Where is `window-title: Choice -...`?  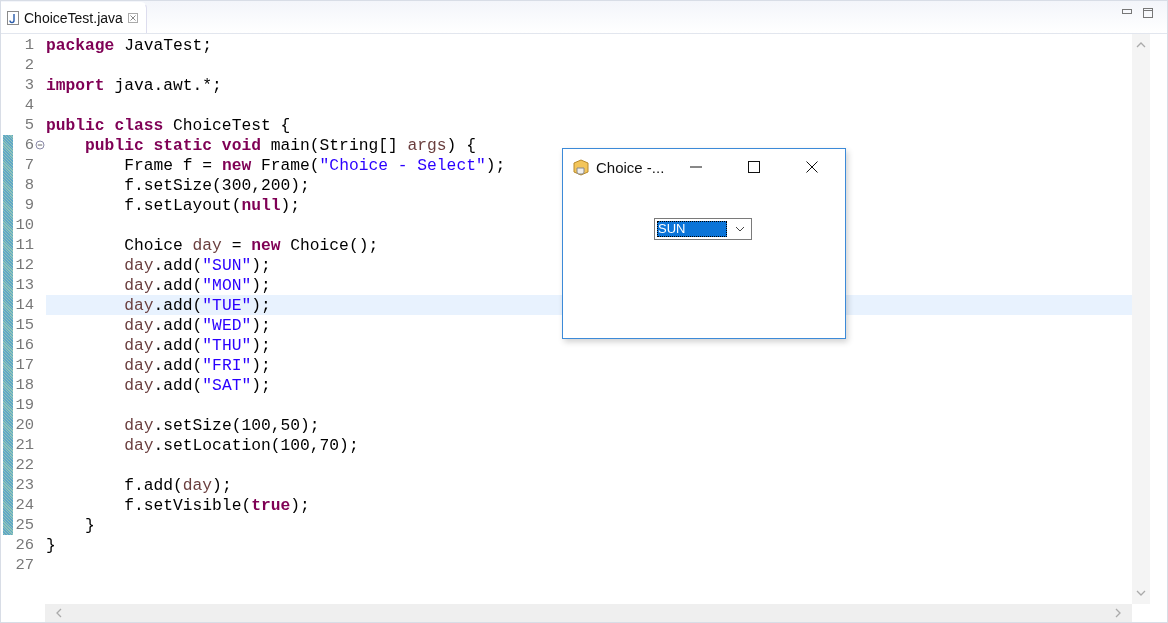 window-title: Choice -... is located at coordinates (631, 167).